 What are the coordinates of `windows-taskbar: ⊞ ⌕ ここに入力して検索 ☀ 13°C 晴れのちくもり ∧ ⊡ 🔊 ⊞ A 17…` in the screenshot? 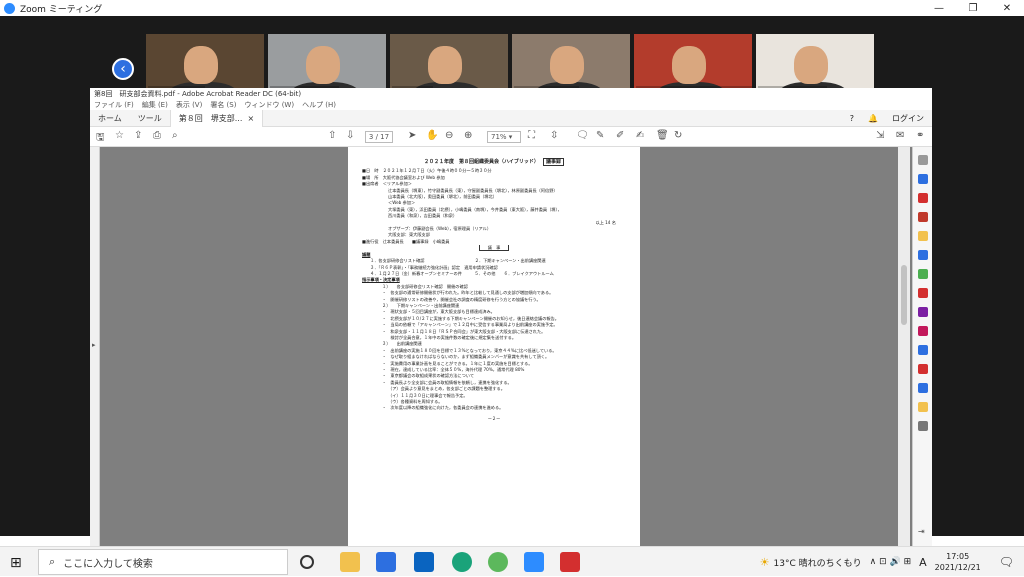 It's located at (512, 561).